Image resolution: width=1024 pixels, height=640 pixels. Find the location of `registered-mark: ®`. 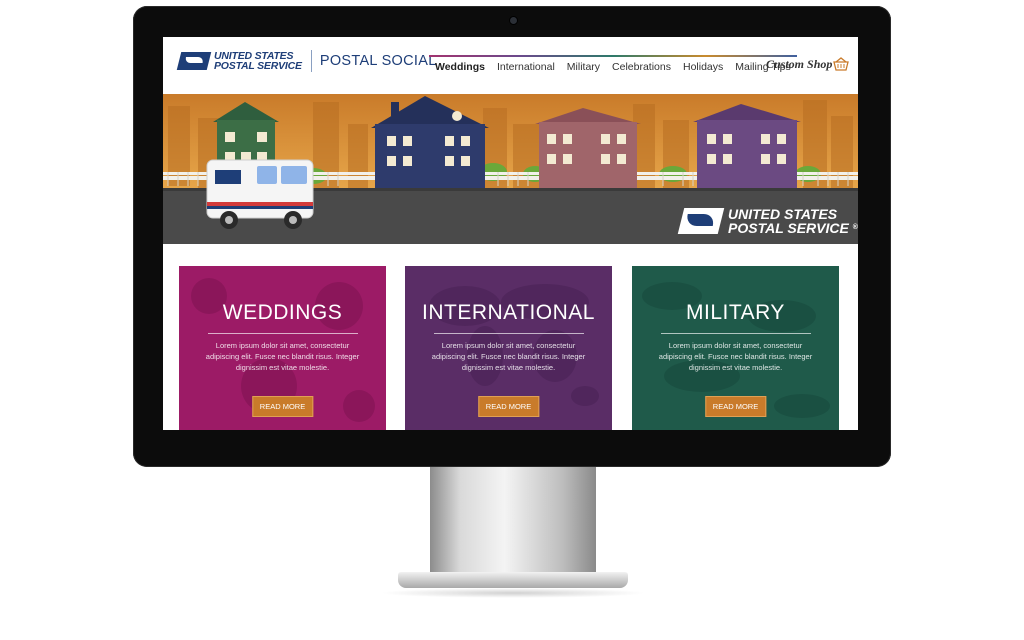

registered-mark: ® is located at coordinates (855, 227).